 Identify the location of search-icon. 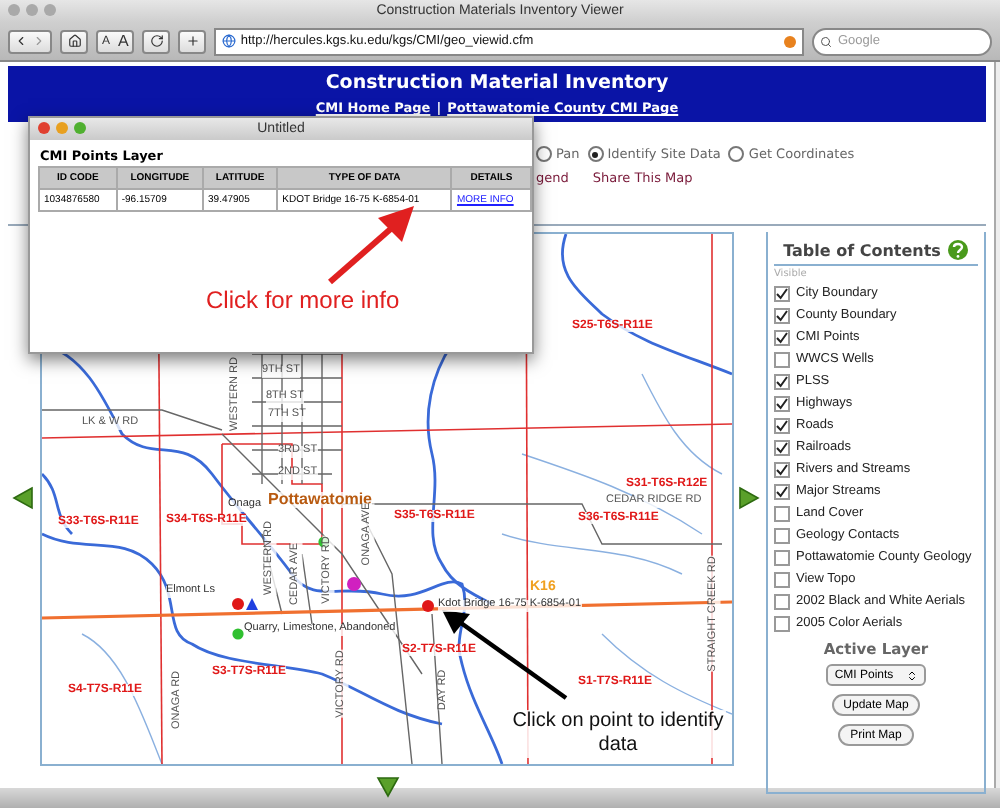
(826, 41).